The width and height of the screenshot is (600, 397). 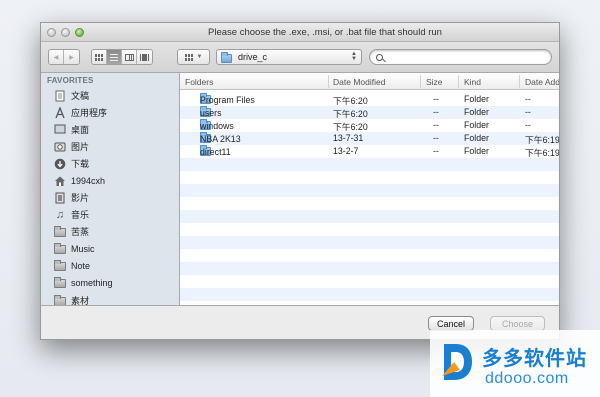 I want to click on table-row: users 下午6:20 -- Folder --, so click(x=369, y=112).